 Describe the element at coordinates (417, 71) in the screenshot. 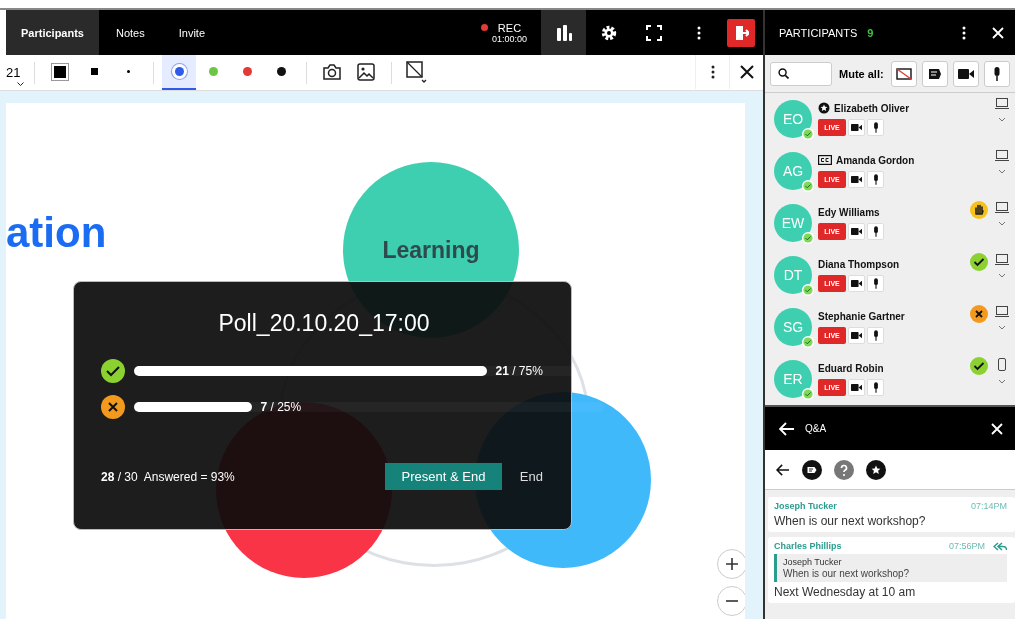

I see `shape-icon` at that location.